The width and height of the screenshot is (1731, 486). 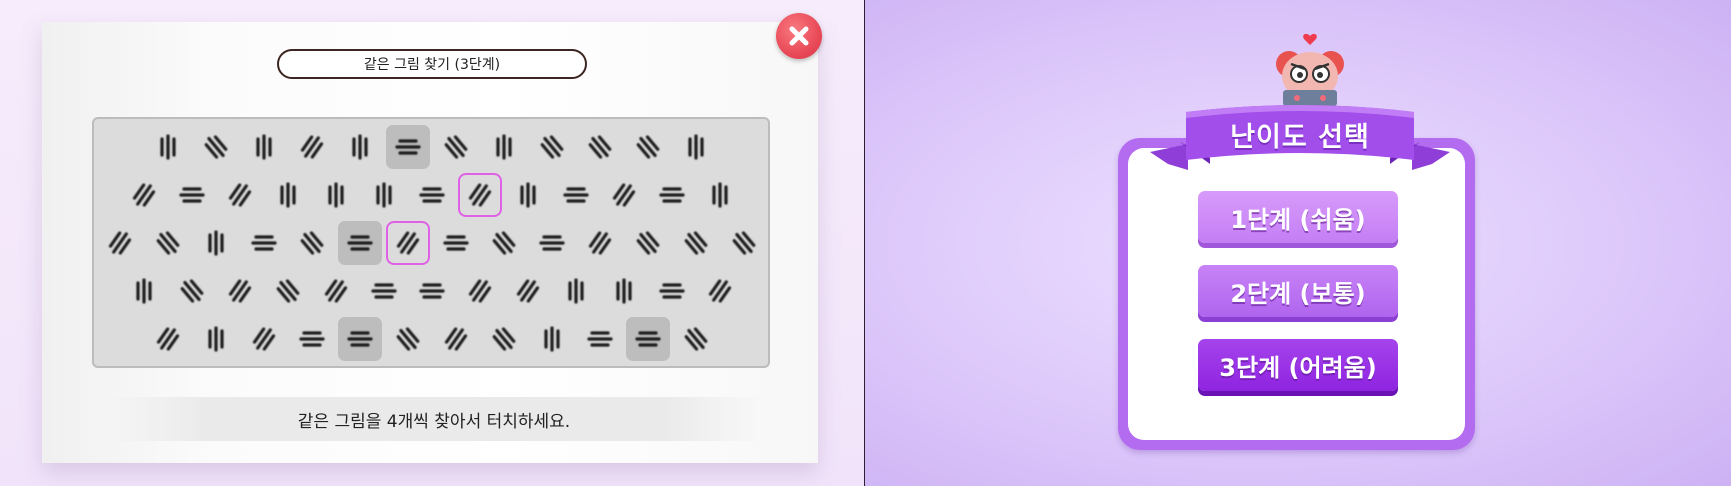 I want to click on level-3-button: 3단계 (어려움), so click(x=1298, y=365).